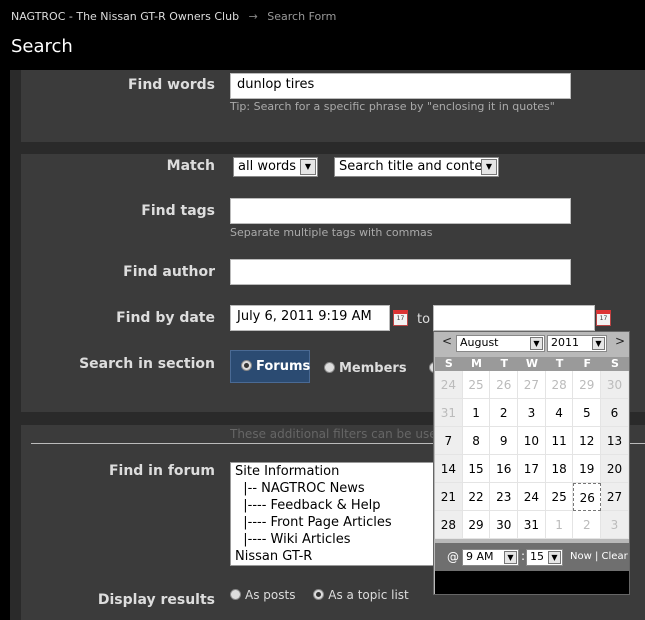  Describe the element at coordinates (449, 469) in the screenshot. I see `calendar-day: 14` at that location.